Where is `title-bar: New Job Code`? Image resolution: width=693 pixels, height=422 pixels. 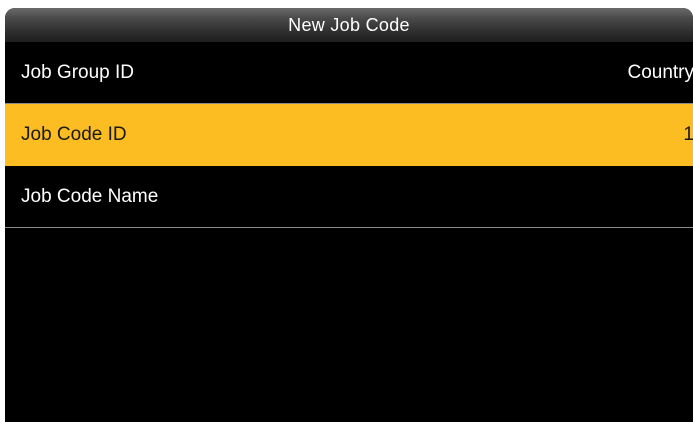 title-bar: New Job Code is located at coordinates (349, 25).